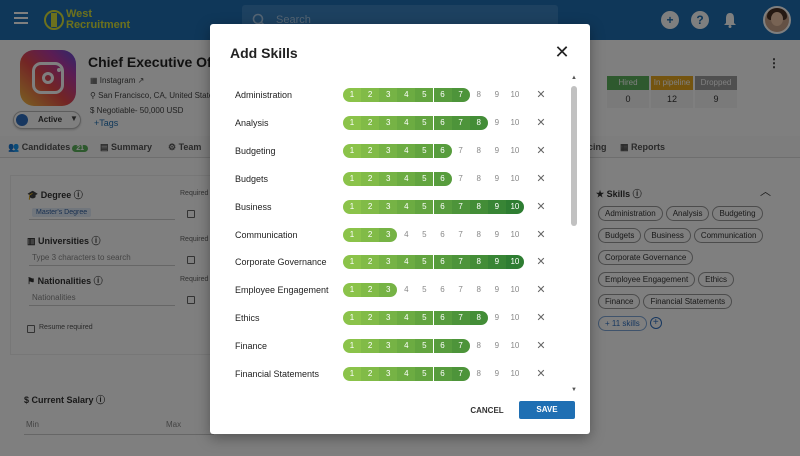 This screenshot has width=800, height=456. Describe the element at coordinates (574, 235) in the screenshot. I see `scrollbar: ▲ ▼` at that location.